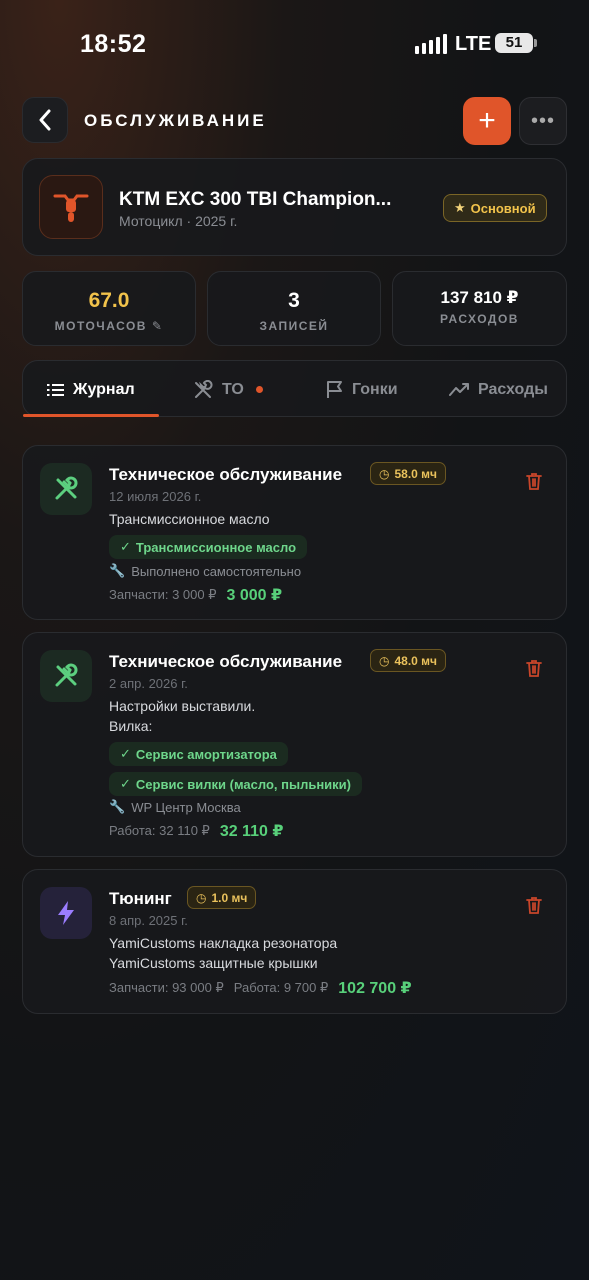 This screenshot has width=589, height=1280. I want to click on tab-races: Гонки, so click(362, 389).